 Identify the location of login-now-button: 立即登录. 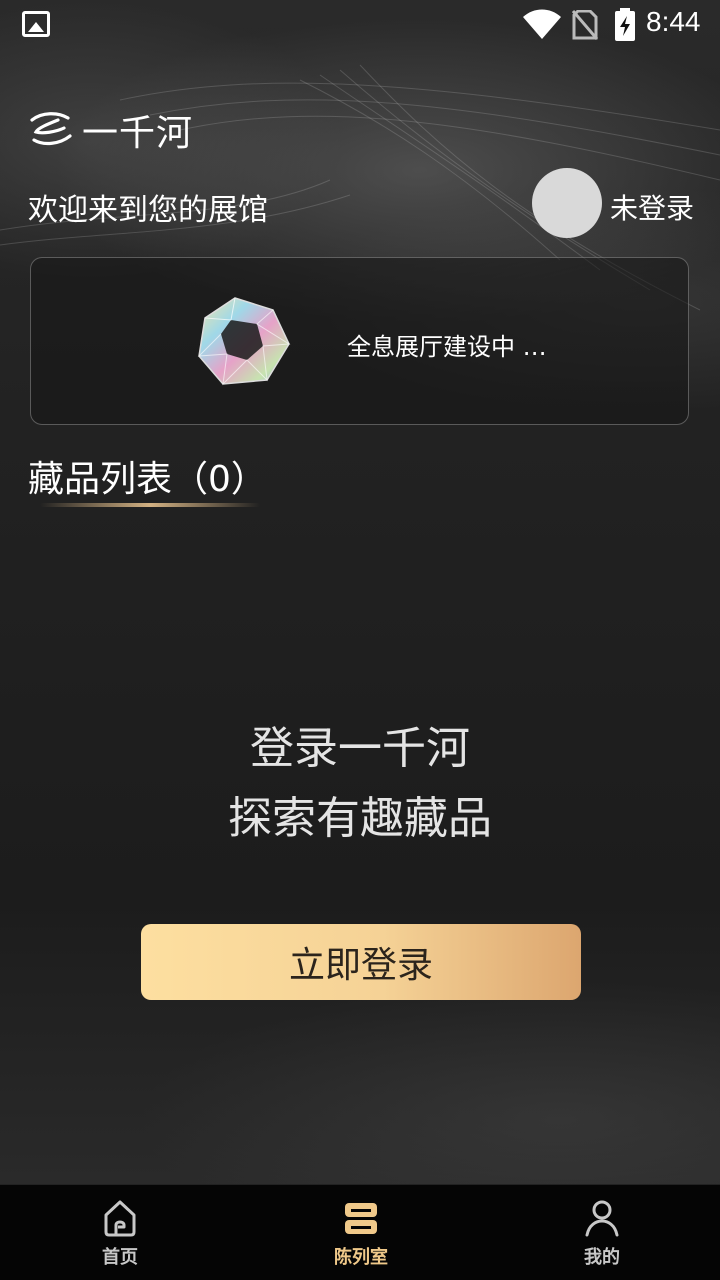
(361, 962).